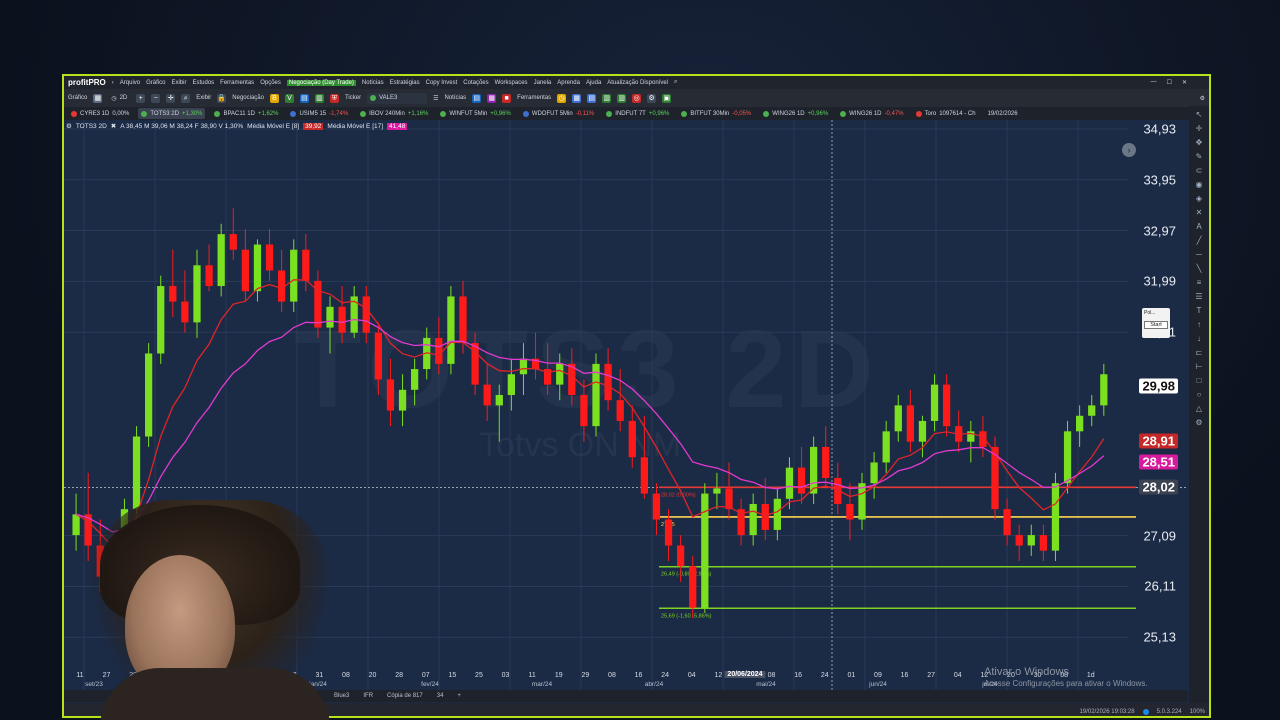 This screenshot has height=720, width=1280. Describe the element at coordinates (69, 126) in the screenshot. I see `legend-gear-icon: ⚙` at that location.